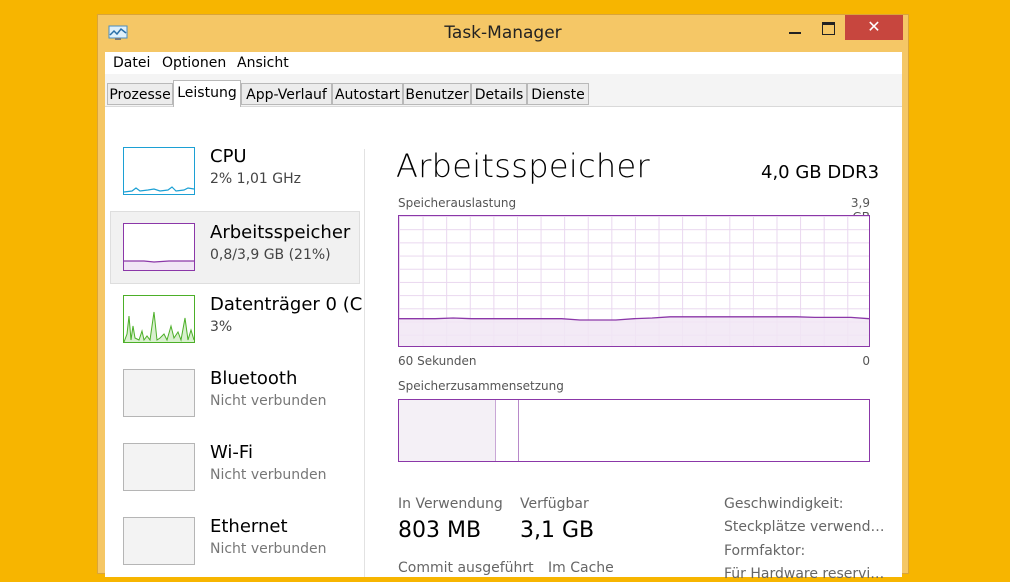  Describe the element at coordinates (503, 33) in the screenshot. I see `title-bar: Task-Manager ✕` at that location.